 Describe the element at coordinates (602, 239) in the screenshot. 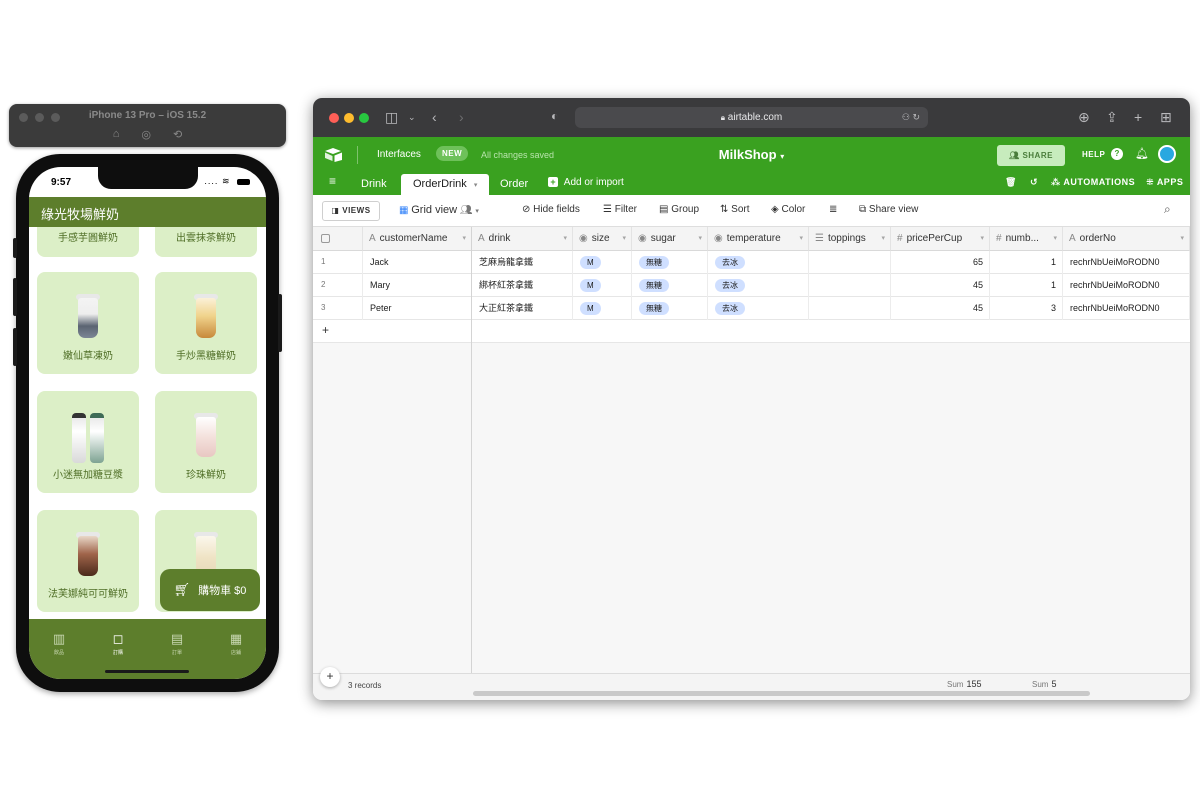

I see `column-header-size: ◉ size ▾` at that location.